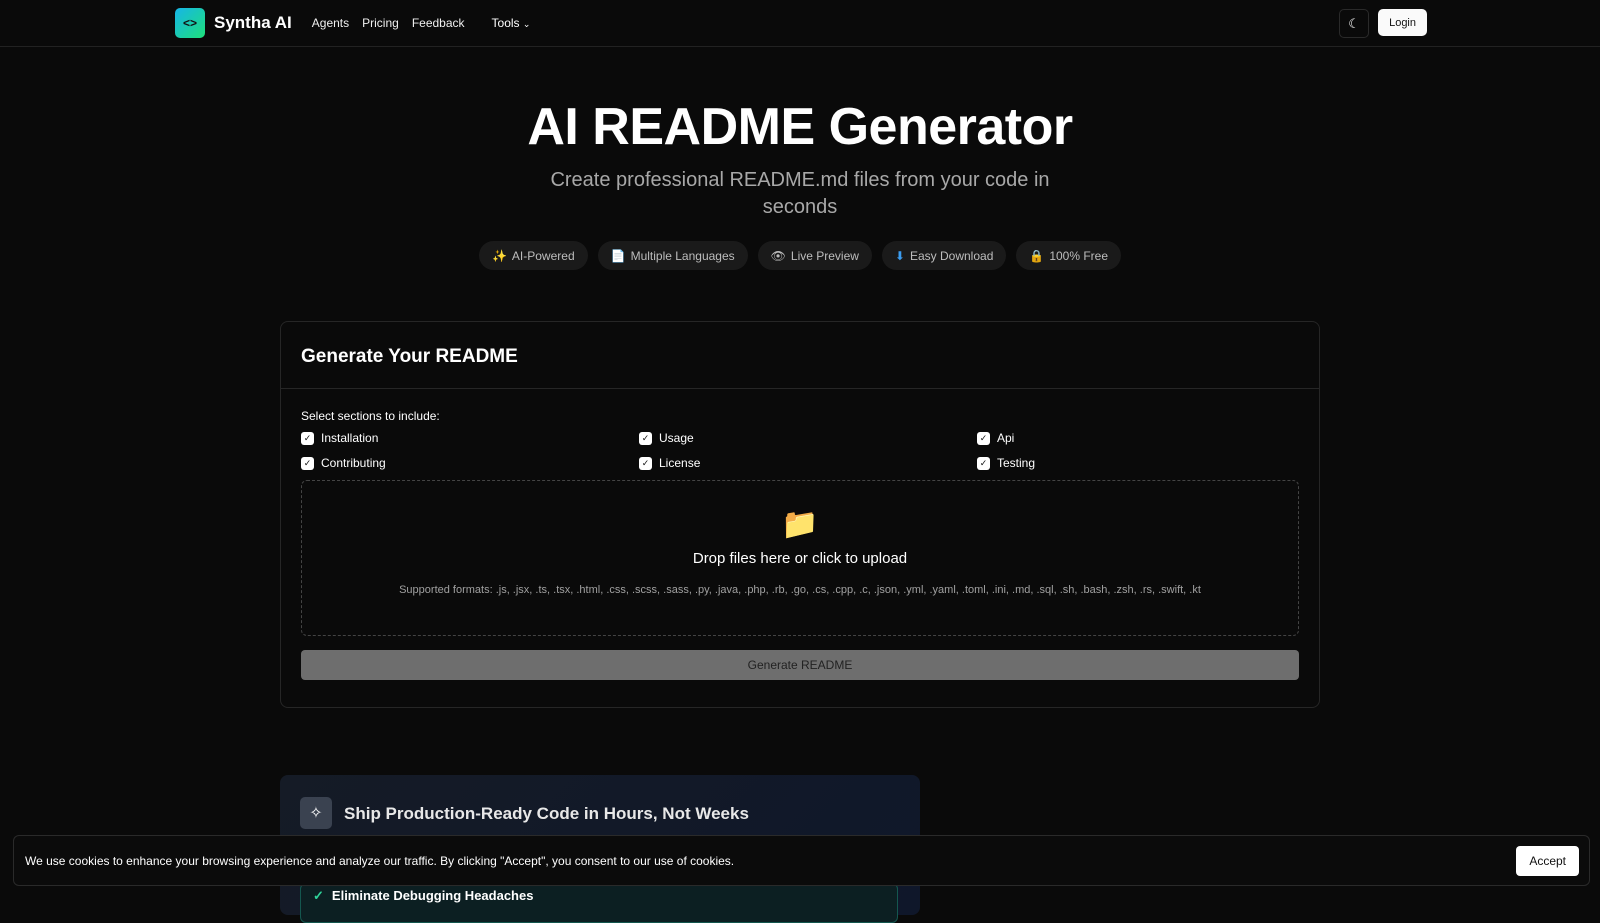  What do you see at coordinates (1006, 438) in the screenshot?
I see `checkbox-label: Api` at bounding box center [1006, 438].